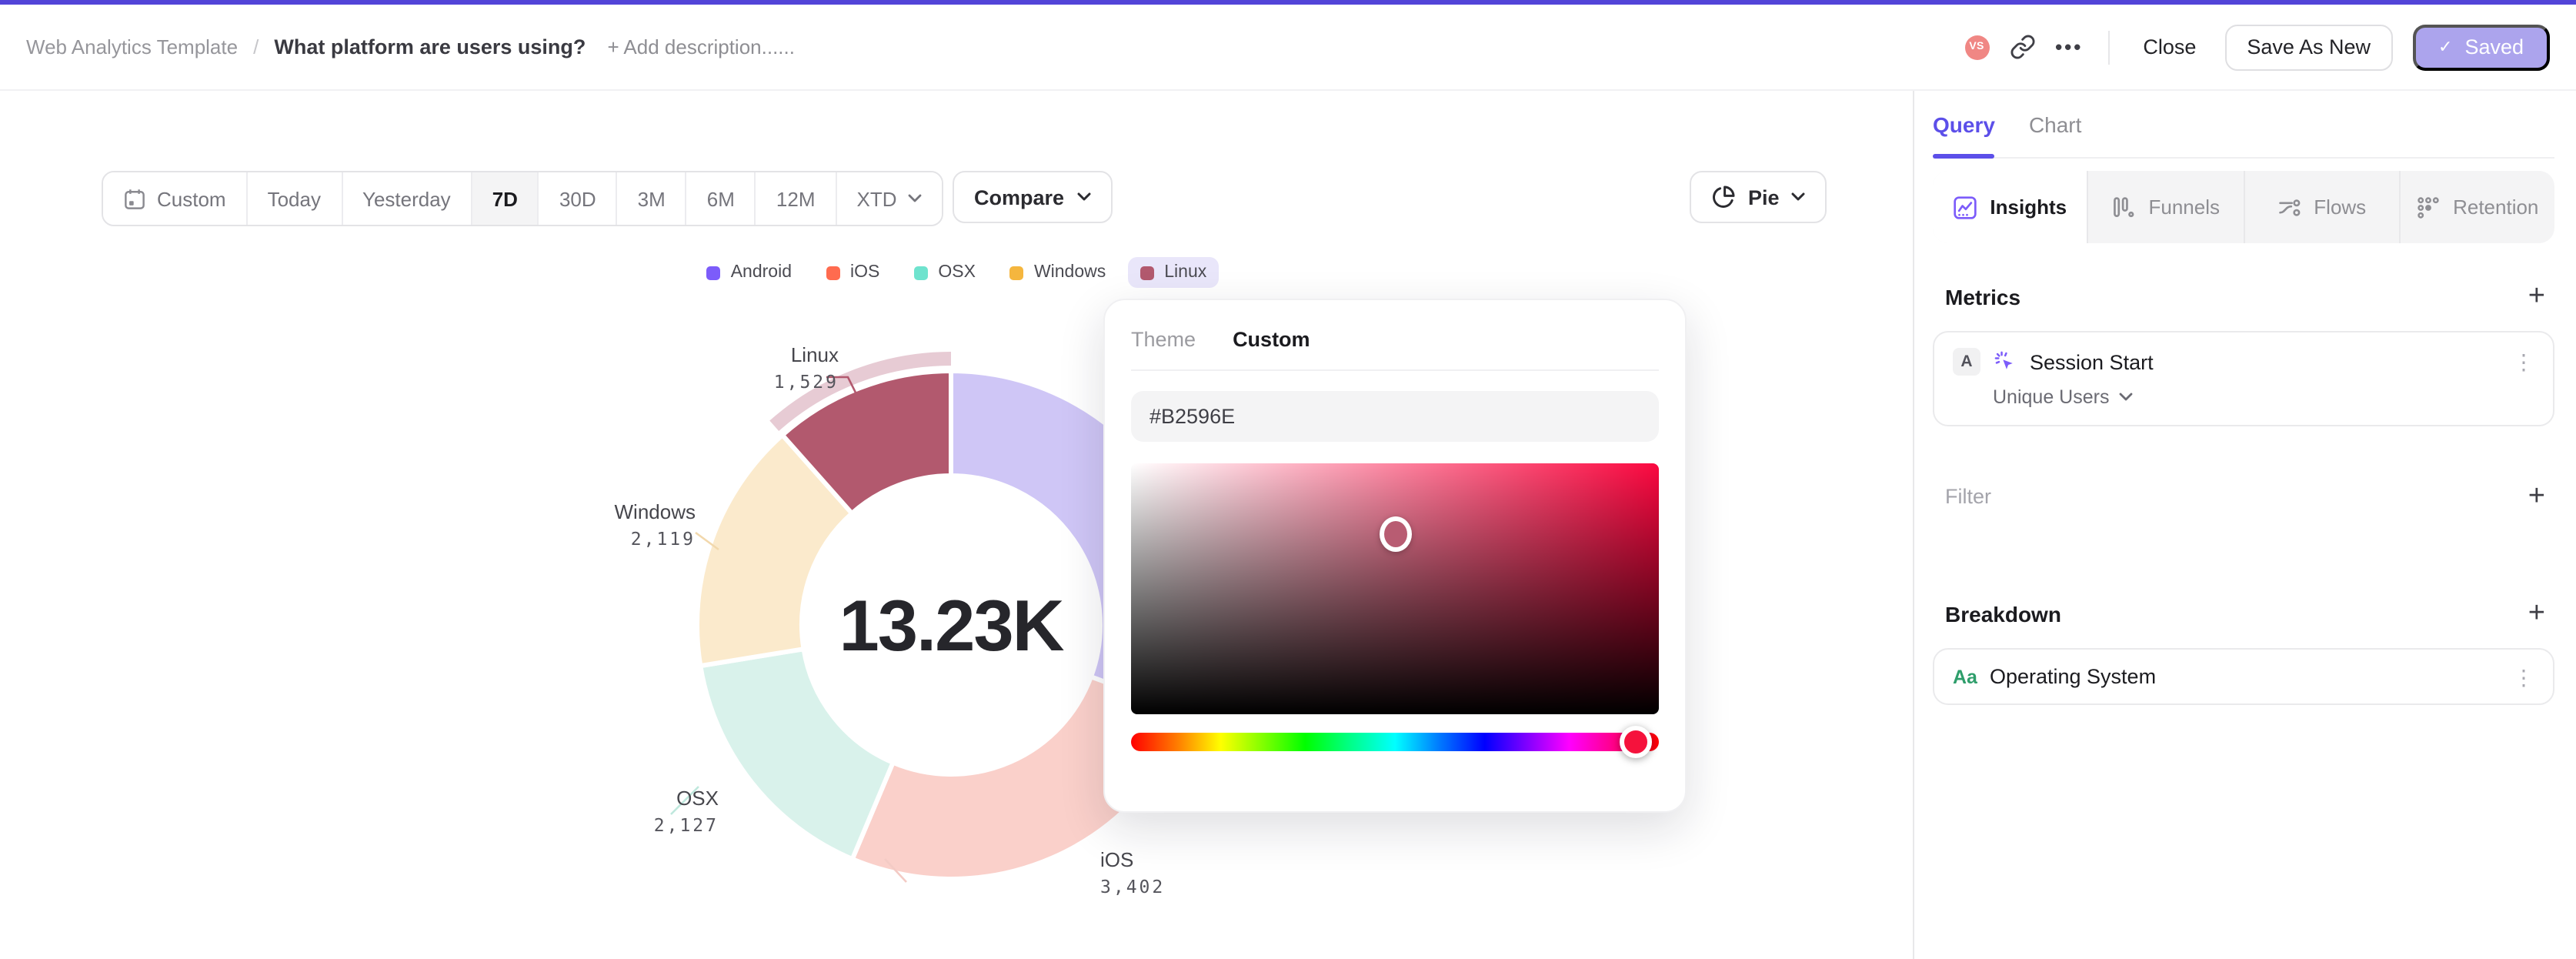 Image resolution: width=2576 pixels, height=959 pixels. What do you see at coordinates (655, 525) in the screenshot?
I see `slice-label-windows: Windows 2,119` at bounding box center [655, 525].